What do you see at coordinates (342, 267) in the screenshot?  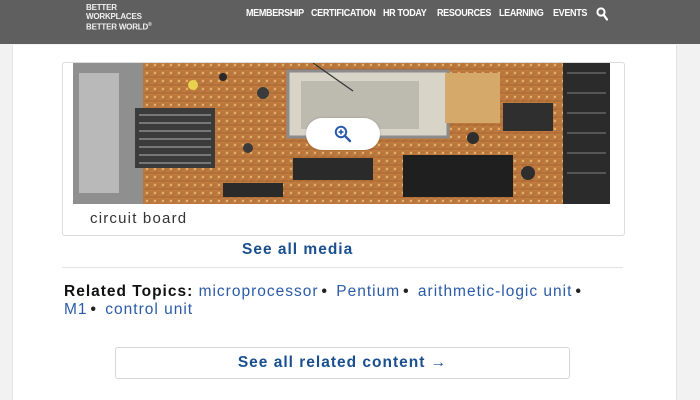 I see `section-divider` at bounding box center [342, 267].